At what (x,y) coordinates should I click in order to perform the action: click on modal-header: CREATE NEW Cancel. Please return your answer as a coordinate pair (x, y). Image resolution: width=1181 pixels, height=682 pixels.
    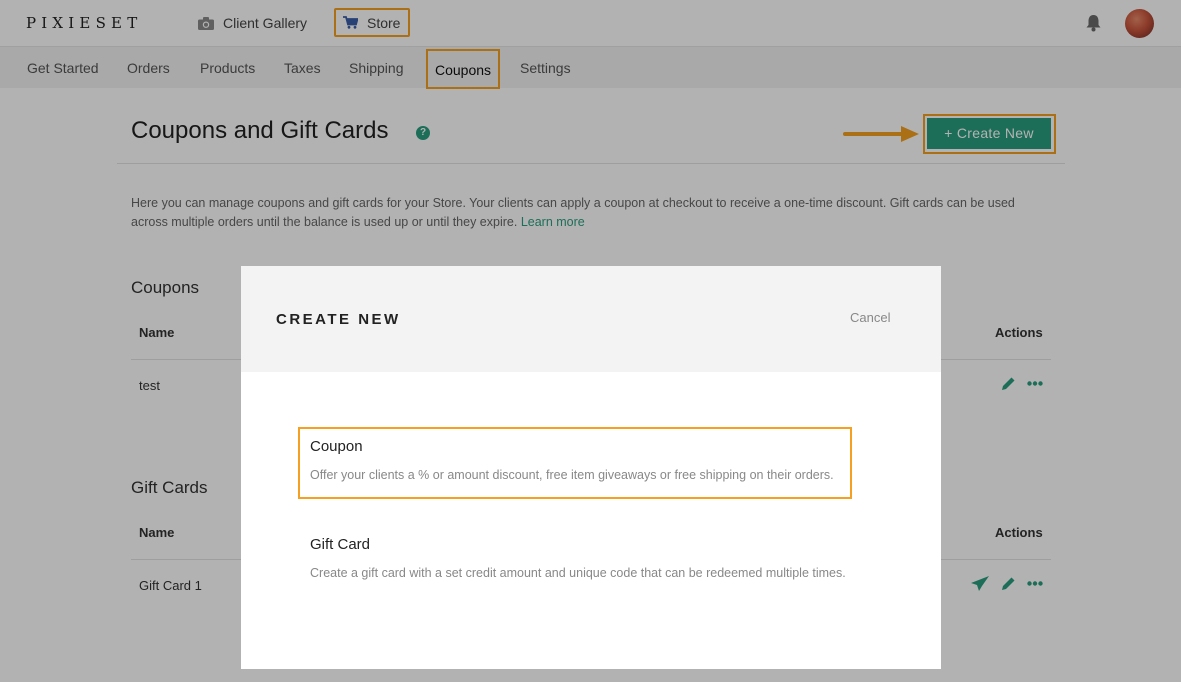
    Looking at the image, I should click on (591, 319).